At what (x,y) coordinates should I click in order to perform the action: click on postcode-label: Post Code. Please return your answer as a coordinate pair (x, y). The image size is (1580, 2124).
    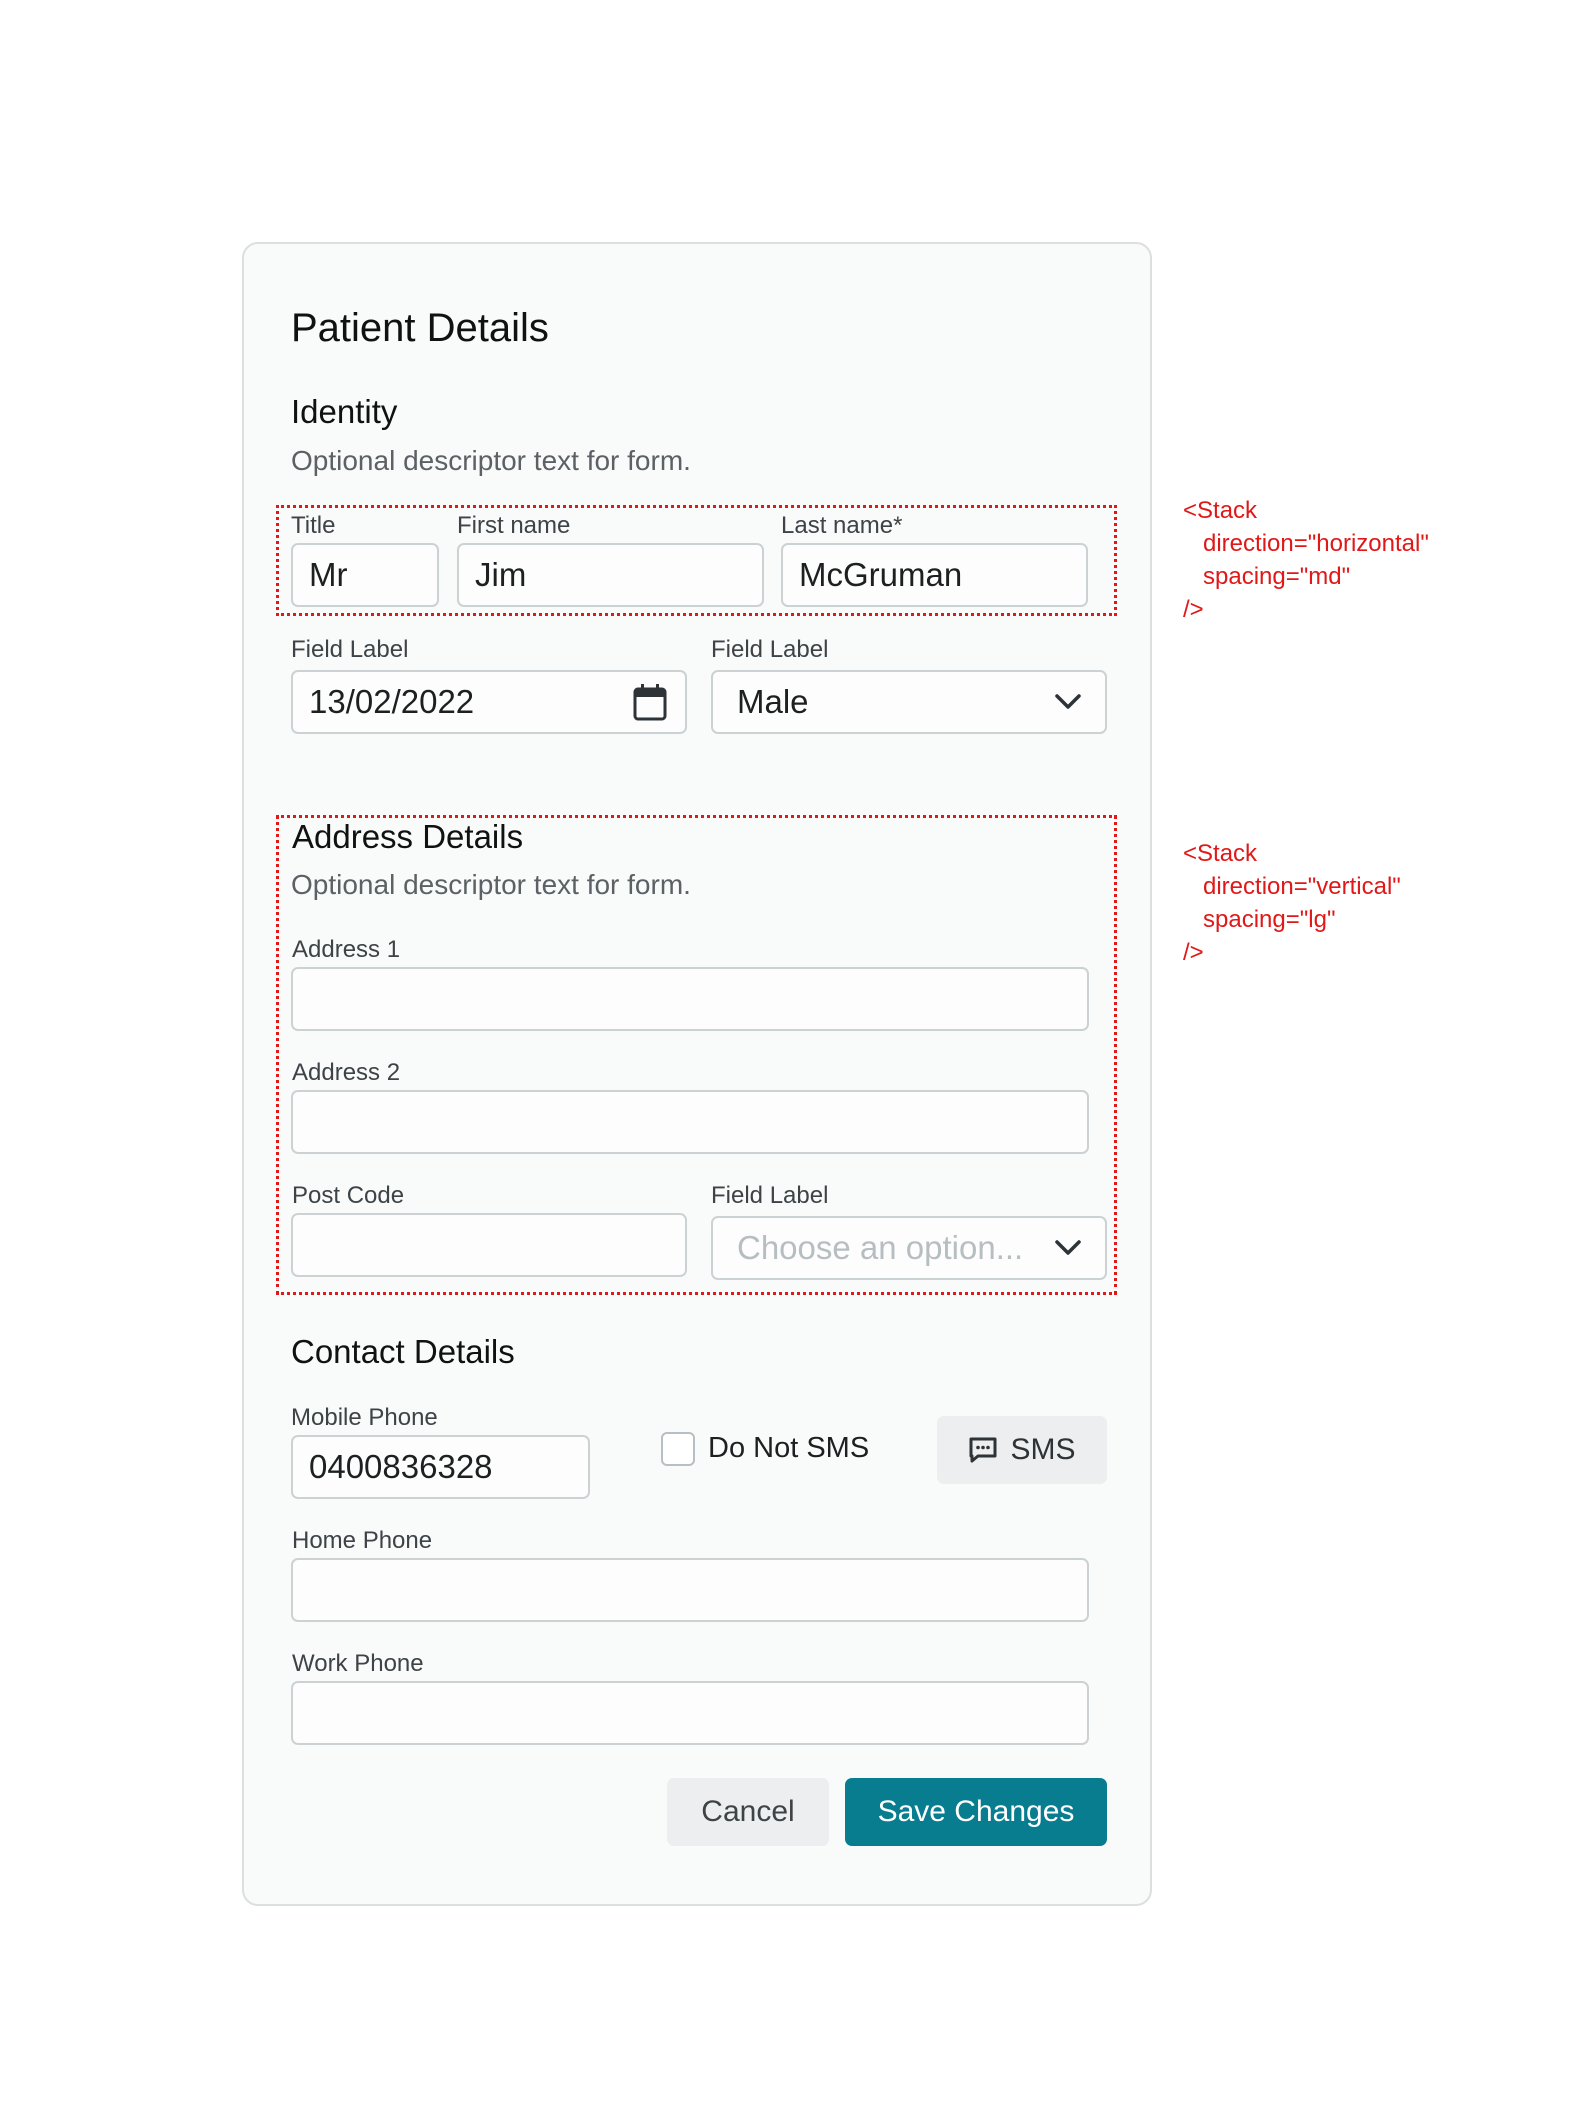
    Looking at the image, I should click on (348, 1195).